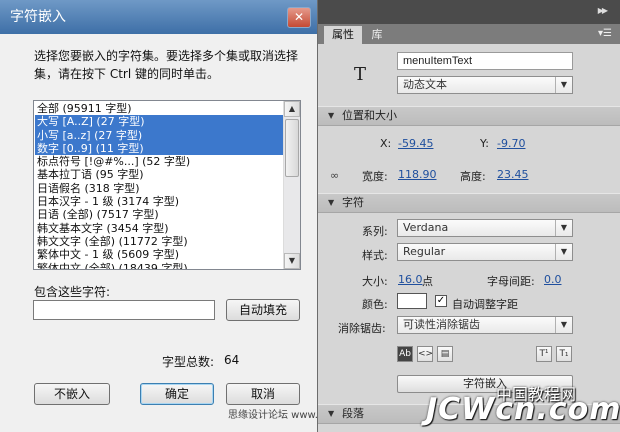 This screenshot has width=620, height=432. What do you see at coordinates (375, 304) in the screenshot?
I see `color-label: 颜色:` at bounding box center [375, 304].